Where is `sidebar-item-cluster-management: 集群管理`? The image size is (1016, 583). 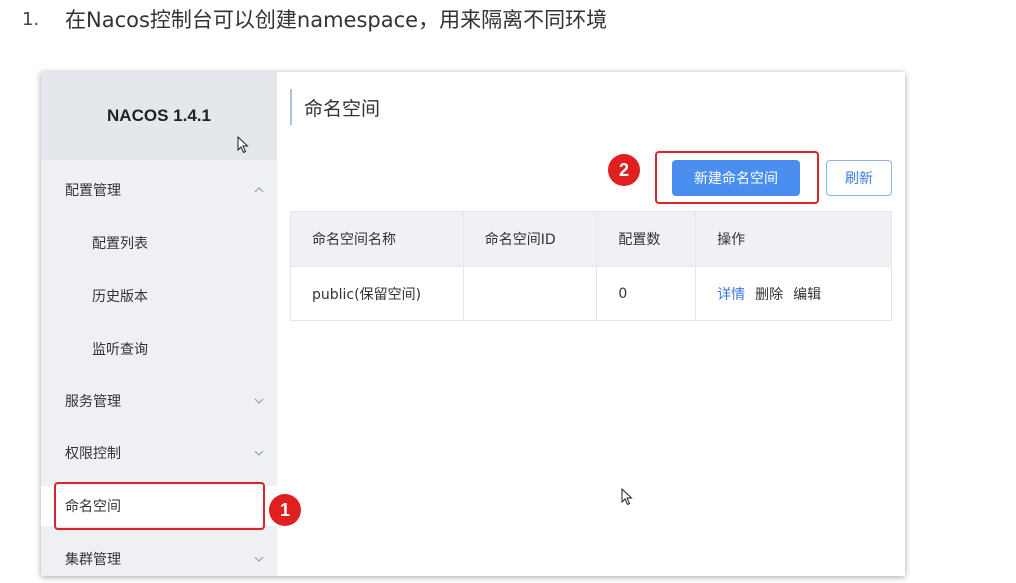
sidebar-item-cluster-management: 集群管理 is located at coordinates (159, 557).